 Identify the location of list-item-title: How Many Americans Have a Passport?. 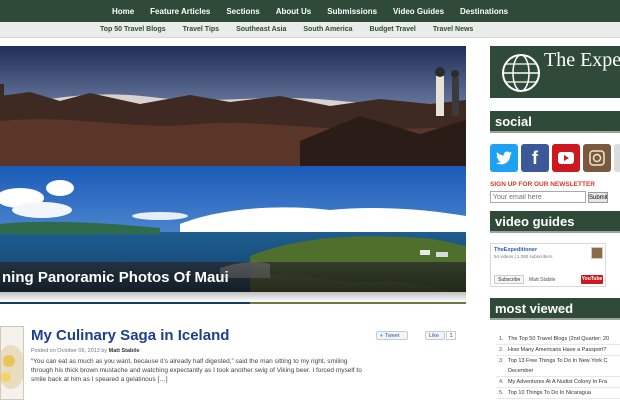
(557, 350).